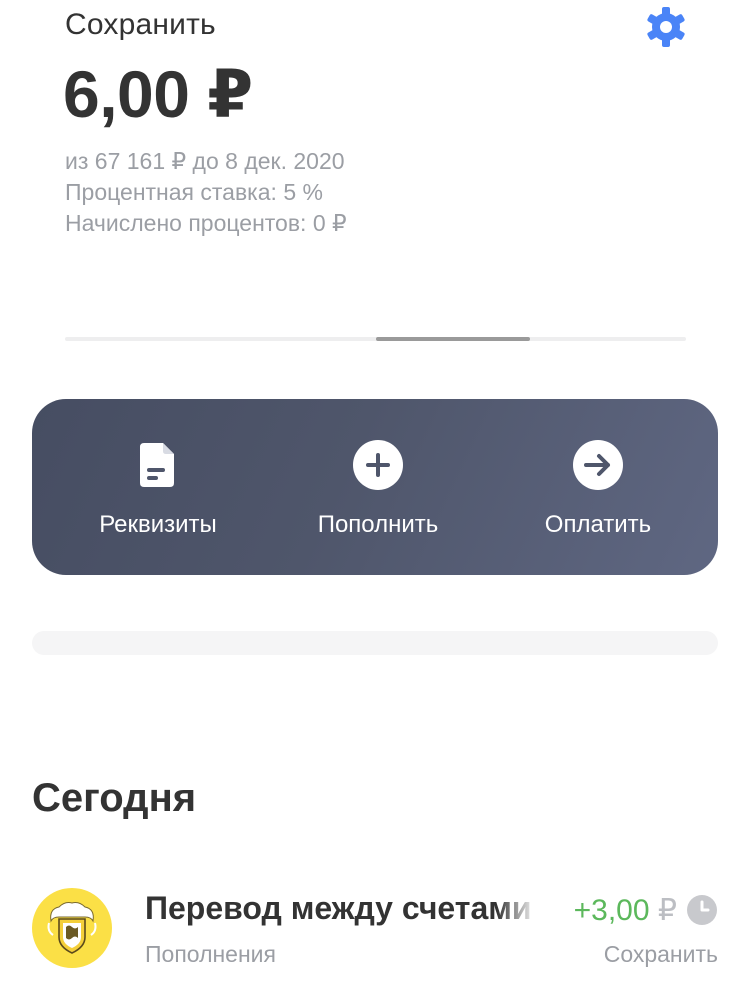  I want to click on bank-logo-icon, so click(72, 928).